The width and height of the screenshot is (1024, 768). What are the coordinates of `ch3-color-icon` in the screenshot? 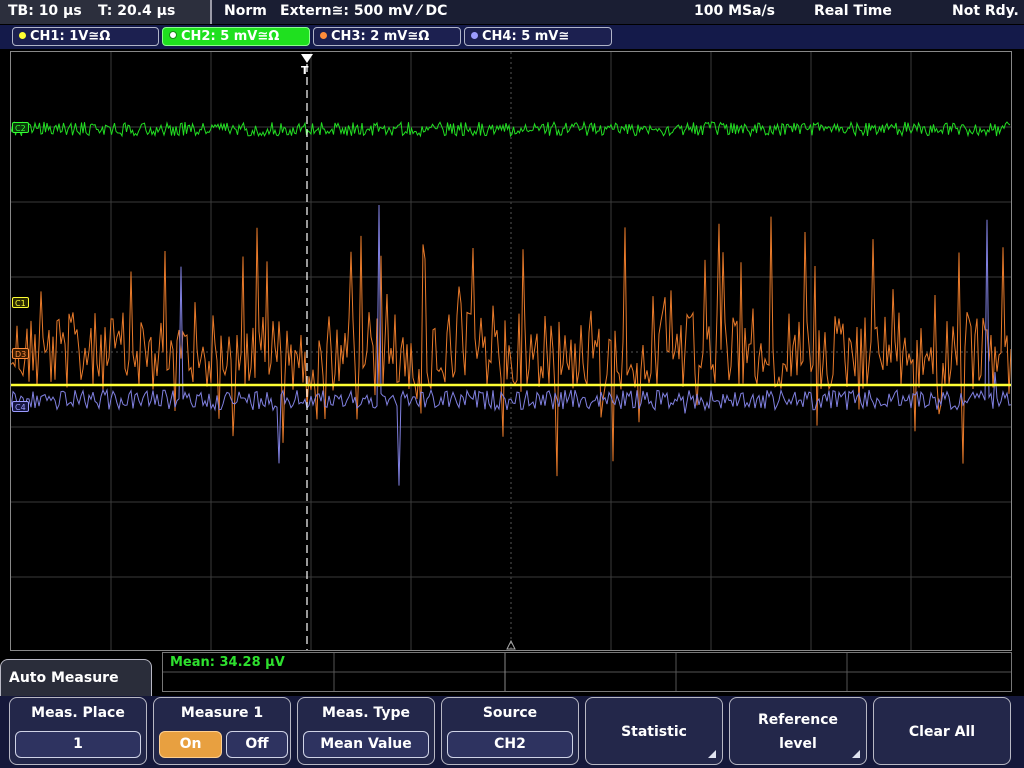 It's located at (323, 35).